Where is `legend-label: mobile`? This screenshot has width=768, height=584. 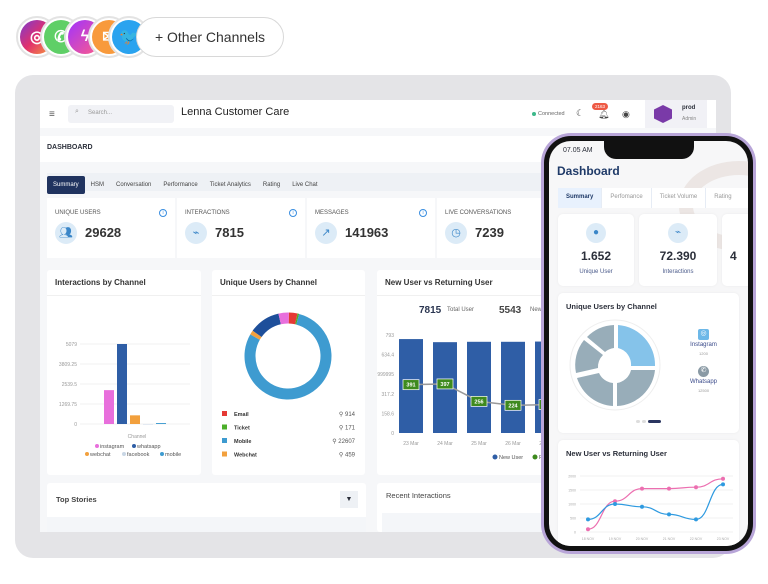 legend-label: mobile is located at coordinates (173, 455).